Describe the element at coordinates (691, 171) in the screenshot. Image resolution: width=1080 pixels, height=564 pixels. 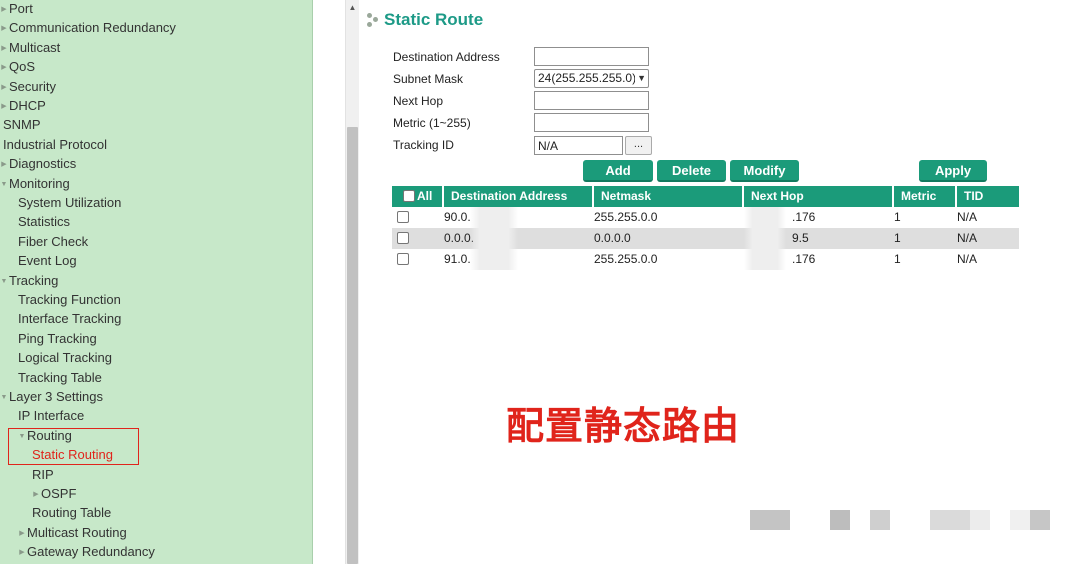
I see `delete-button: Delete` at that location.